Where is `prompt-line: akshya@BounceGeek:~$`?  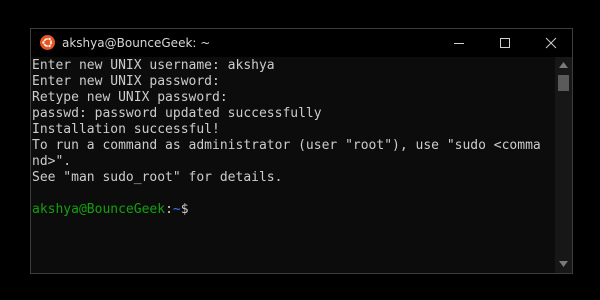
prompt-line: akshya@BounceGeek:~$ is located at coordinates (293, 210).